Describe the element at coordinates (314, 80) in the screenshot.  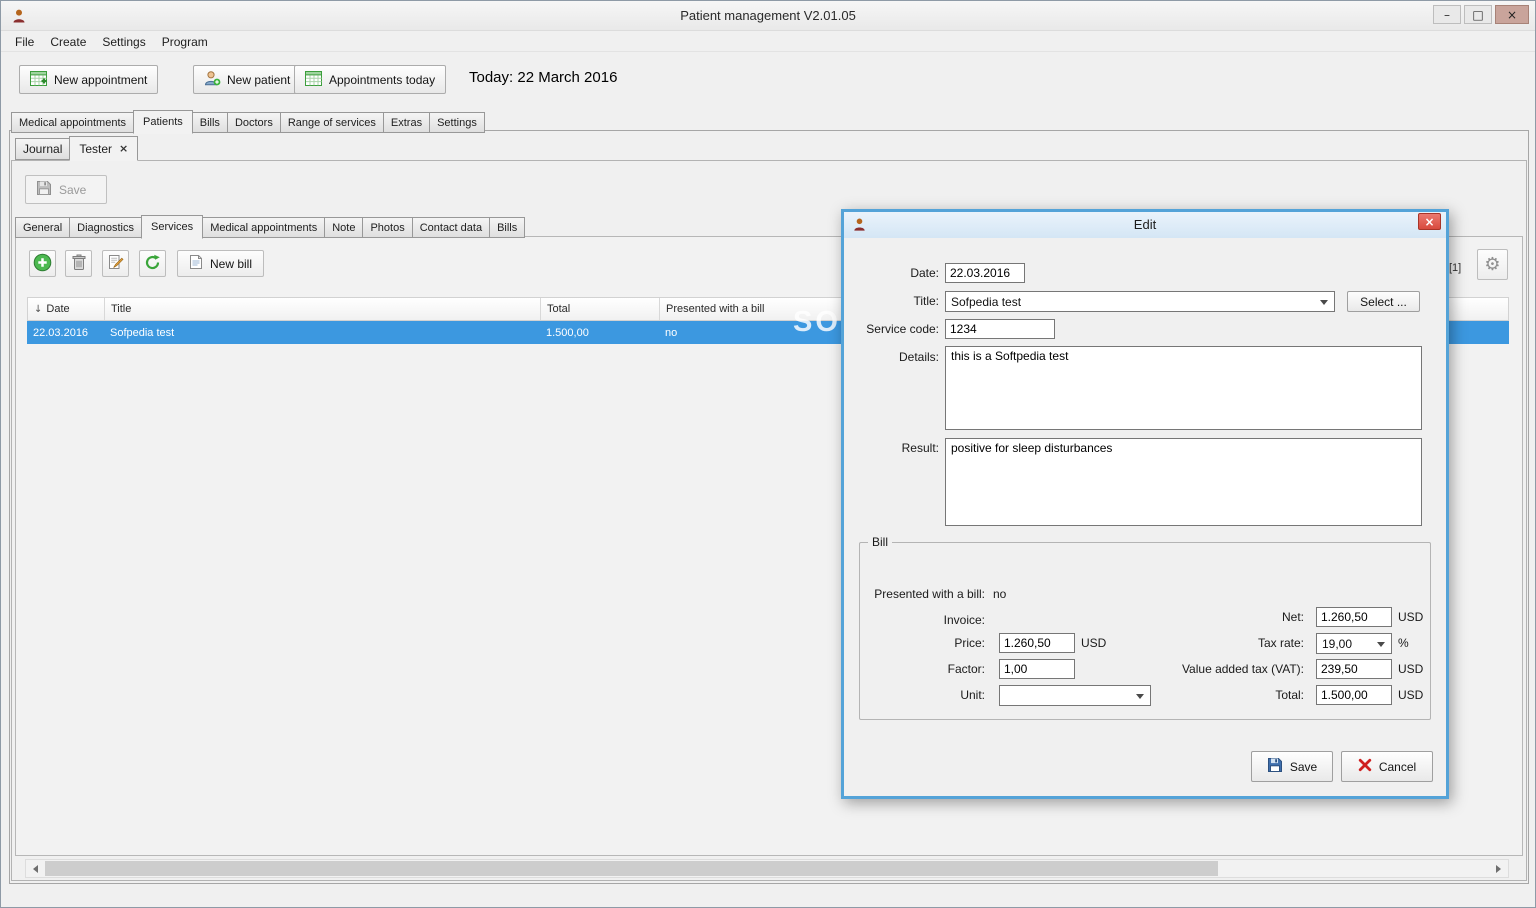
I see `calendar-icon` at that location.